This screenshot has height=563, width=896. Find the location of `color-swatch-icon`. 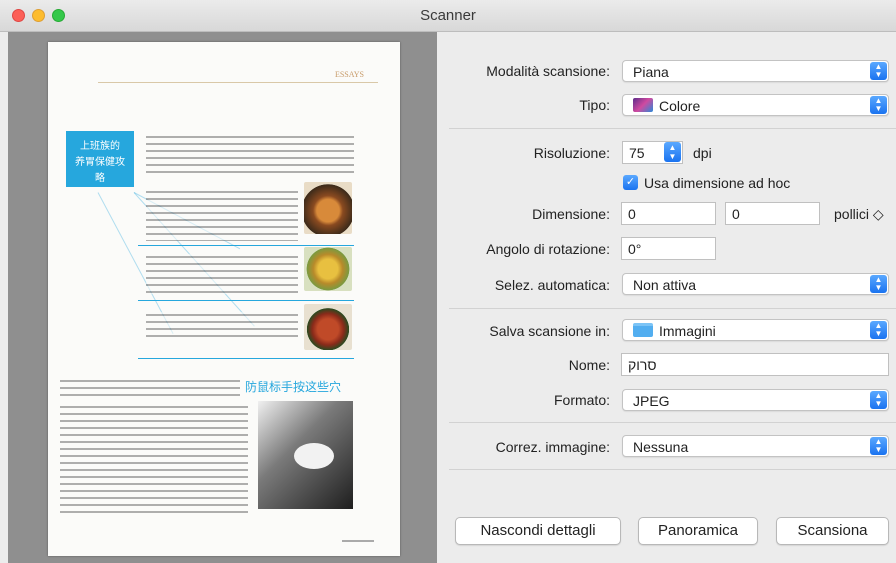

color-swatch-icon is located at coordinates (643, 105).